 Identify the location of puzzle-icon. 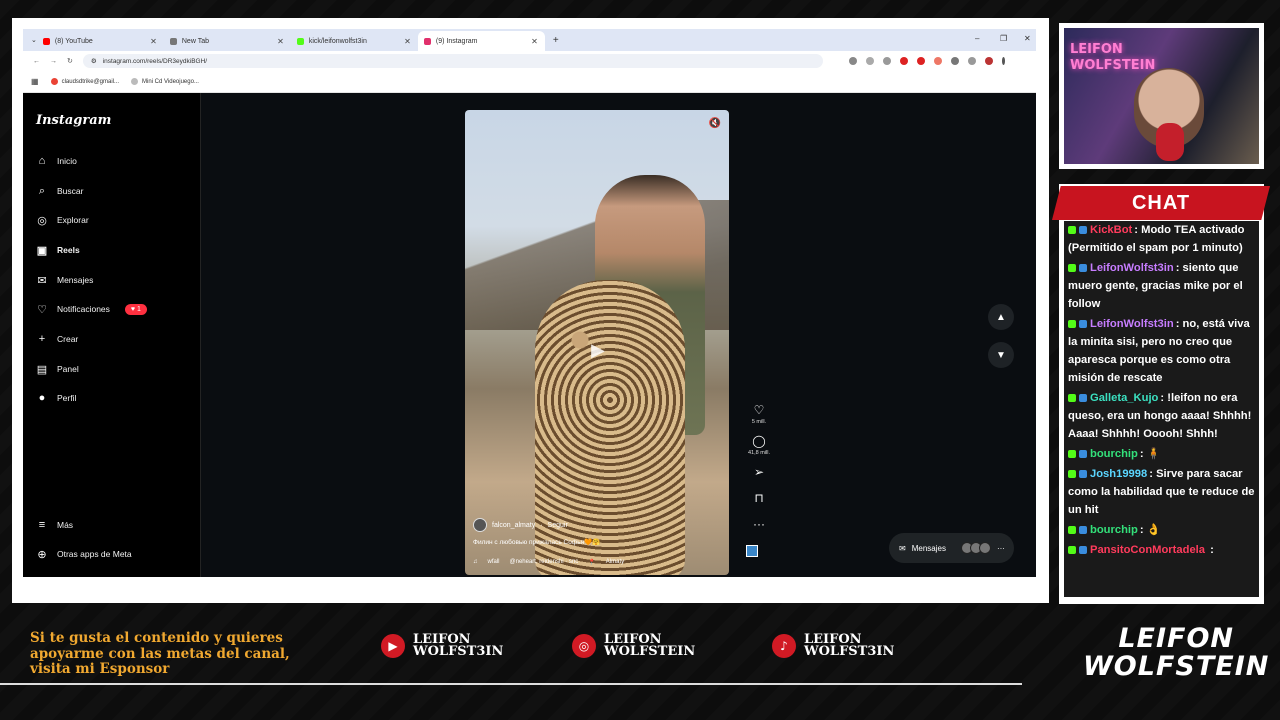
(954, 61).